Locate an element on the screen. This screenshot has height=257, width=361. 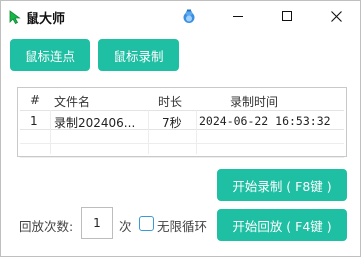
maximize-icon is located at coordinates (287, 16).